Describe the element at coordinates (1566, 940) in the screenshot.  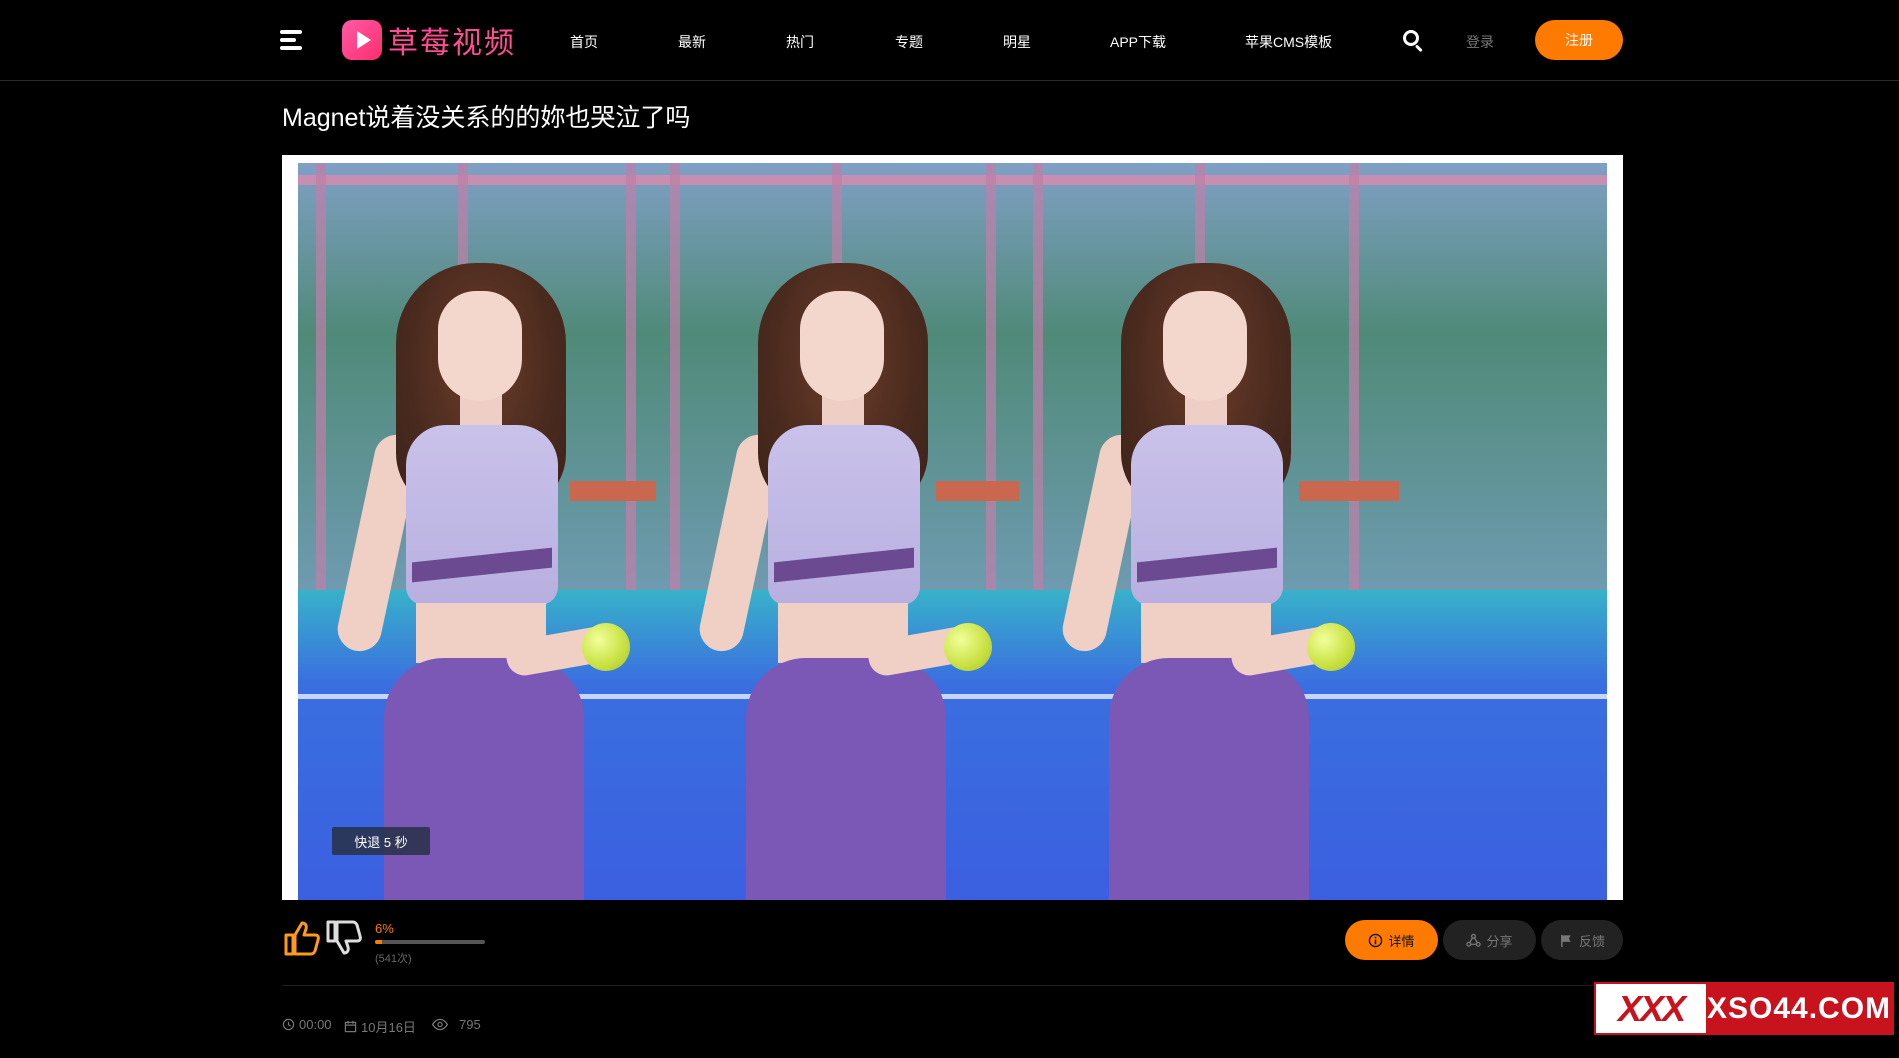
I see `flag-icon` at that location.